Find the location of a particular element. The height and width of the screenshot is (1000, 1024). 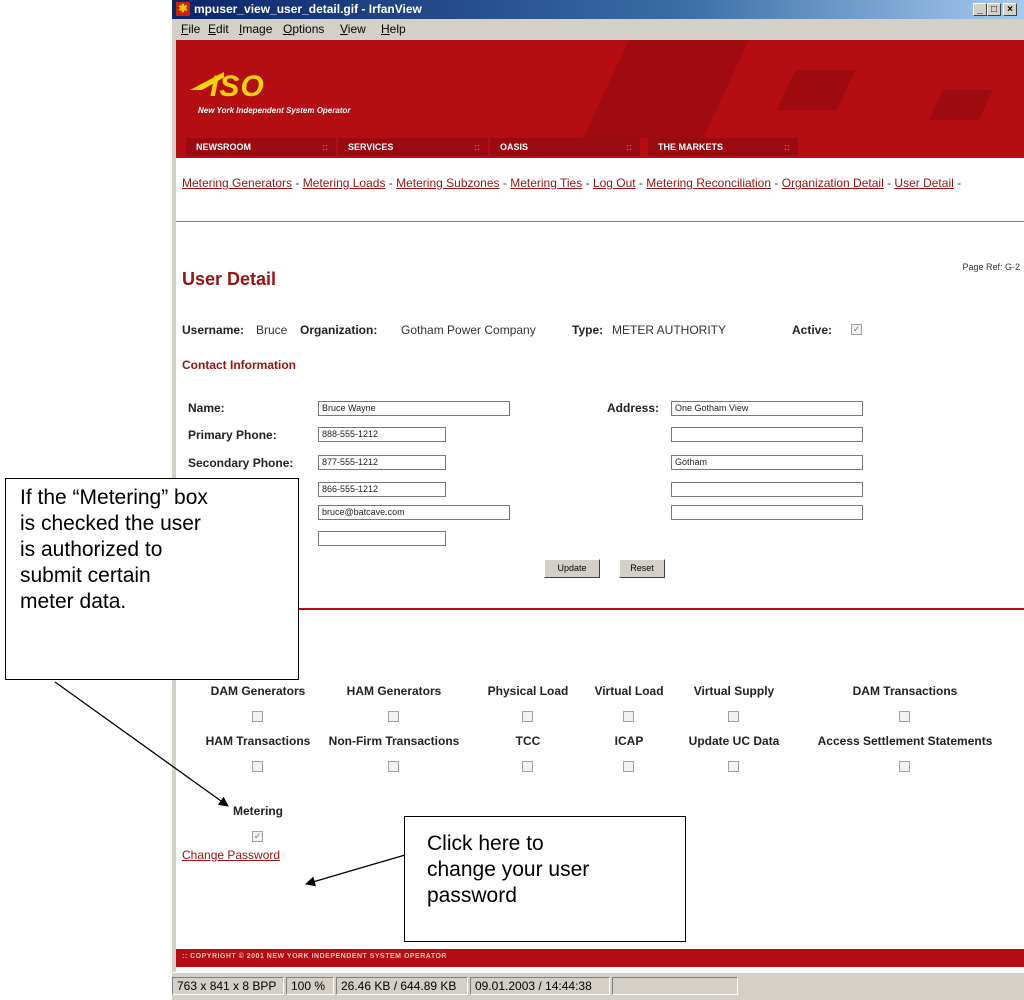

callout-text-line: meter data. is located at coordinates (73, 601).